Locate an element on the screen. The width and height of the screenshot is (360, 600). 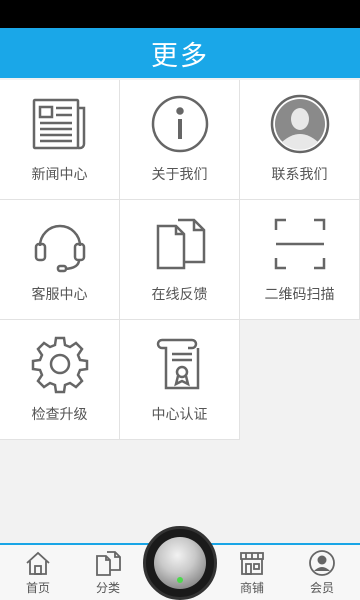
tab-home-label: 首页 is located at coordinates (37, 588).